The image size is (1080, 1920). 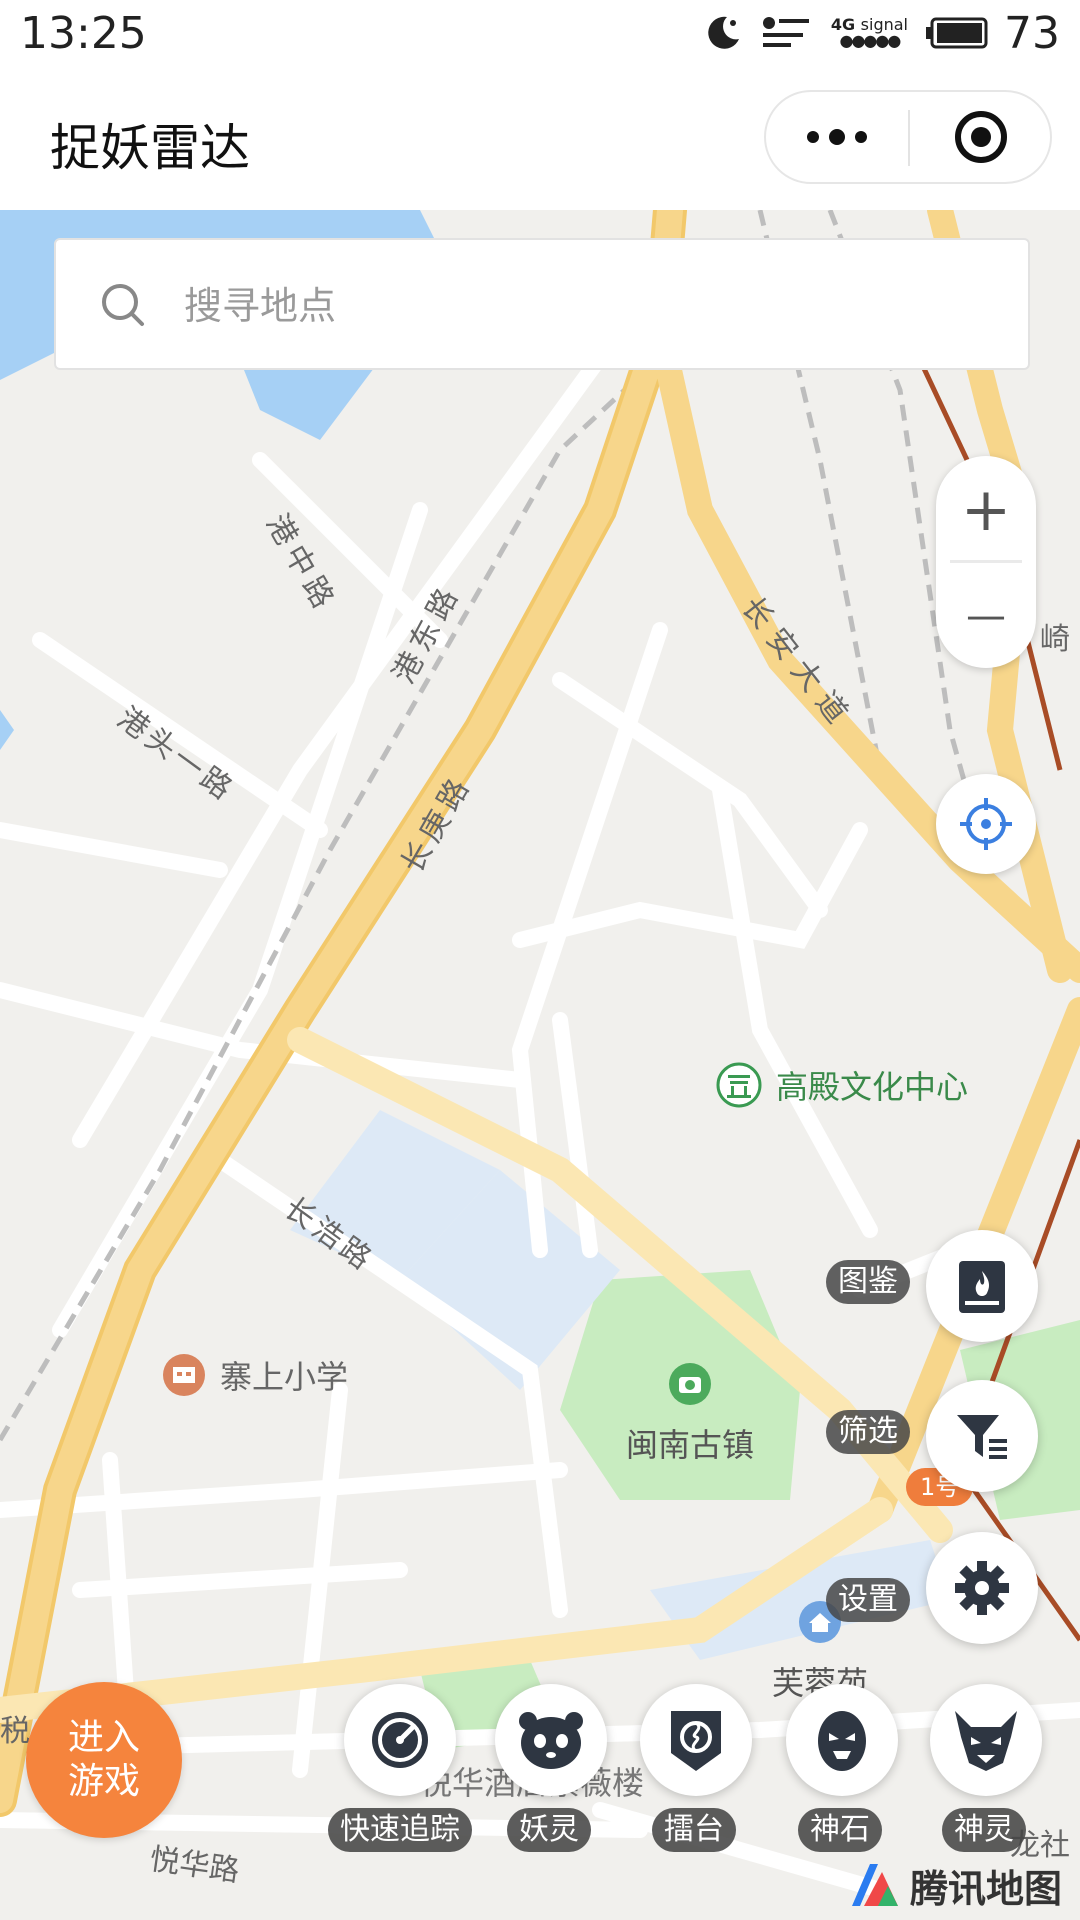 I want to click on tencent-map-icon, so click(x=875, y=1885).